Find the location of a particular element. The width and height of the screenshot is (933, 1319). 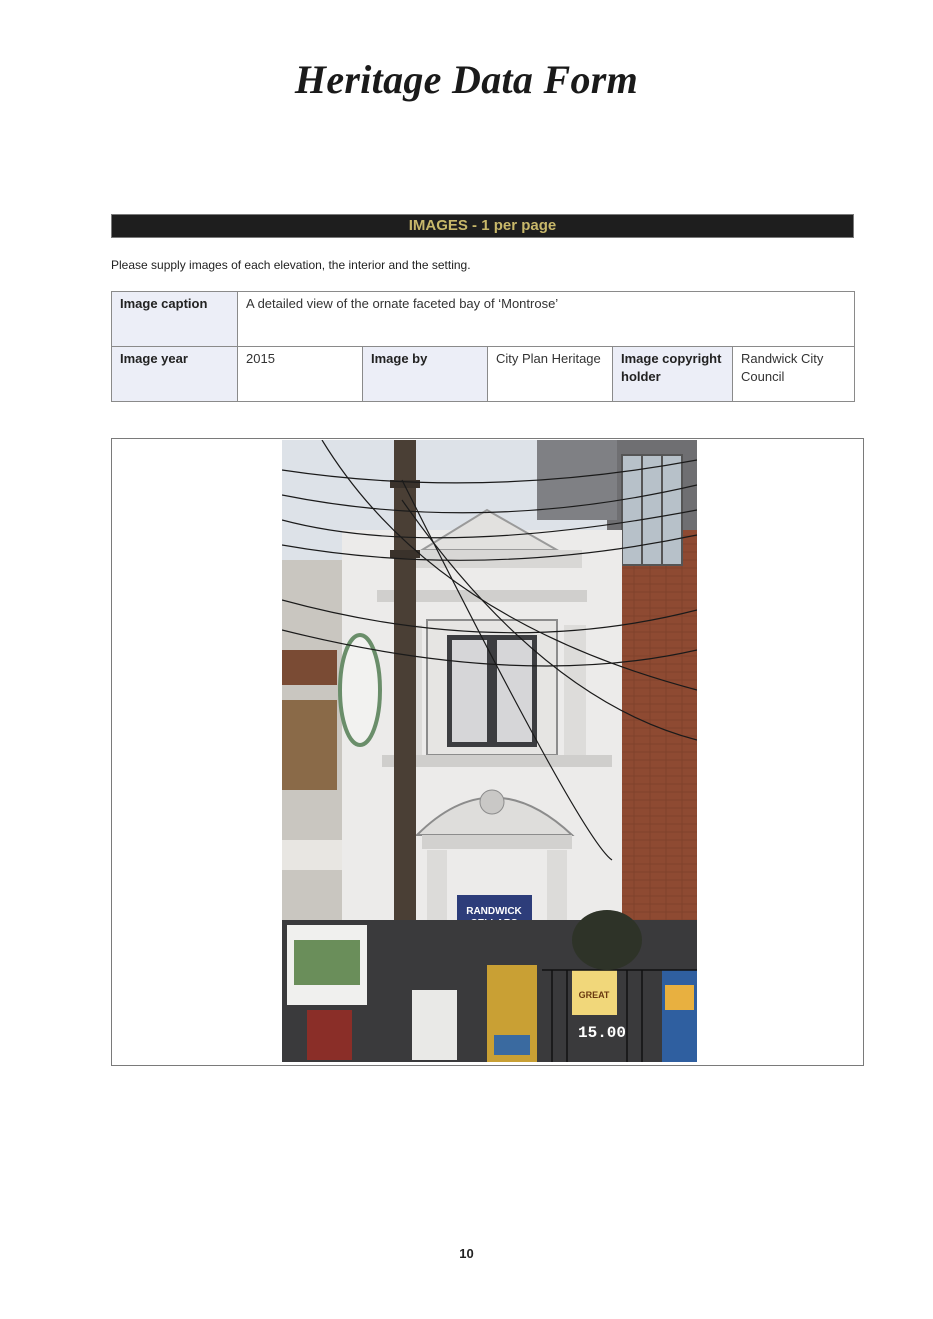

price-sign: 15.00 is located at coordinates (602, 1033).